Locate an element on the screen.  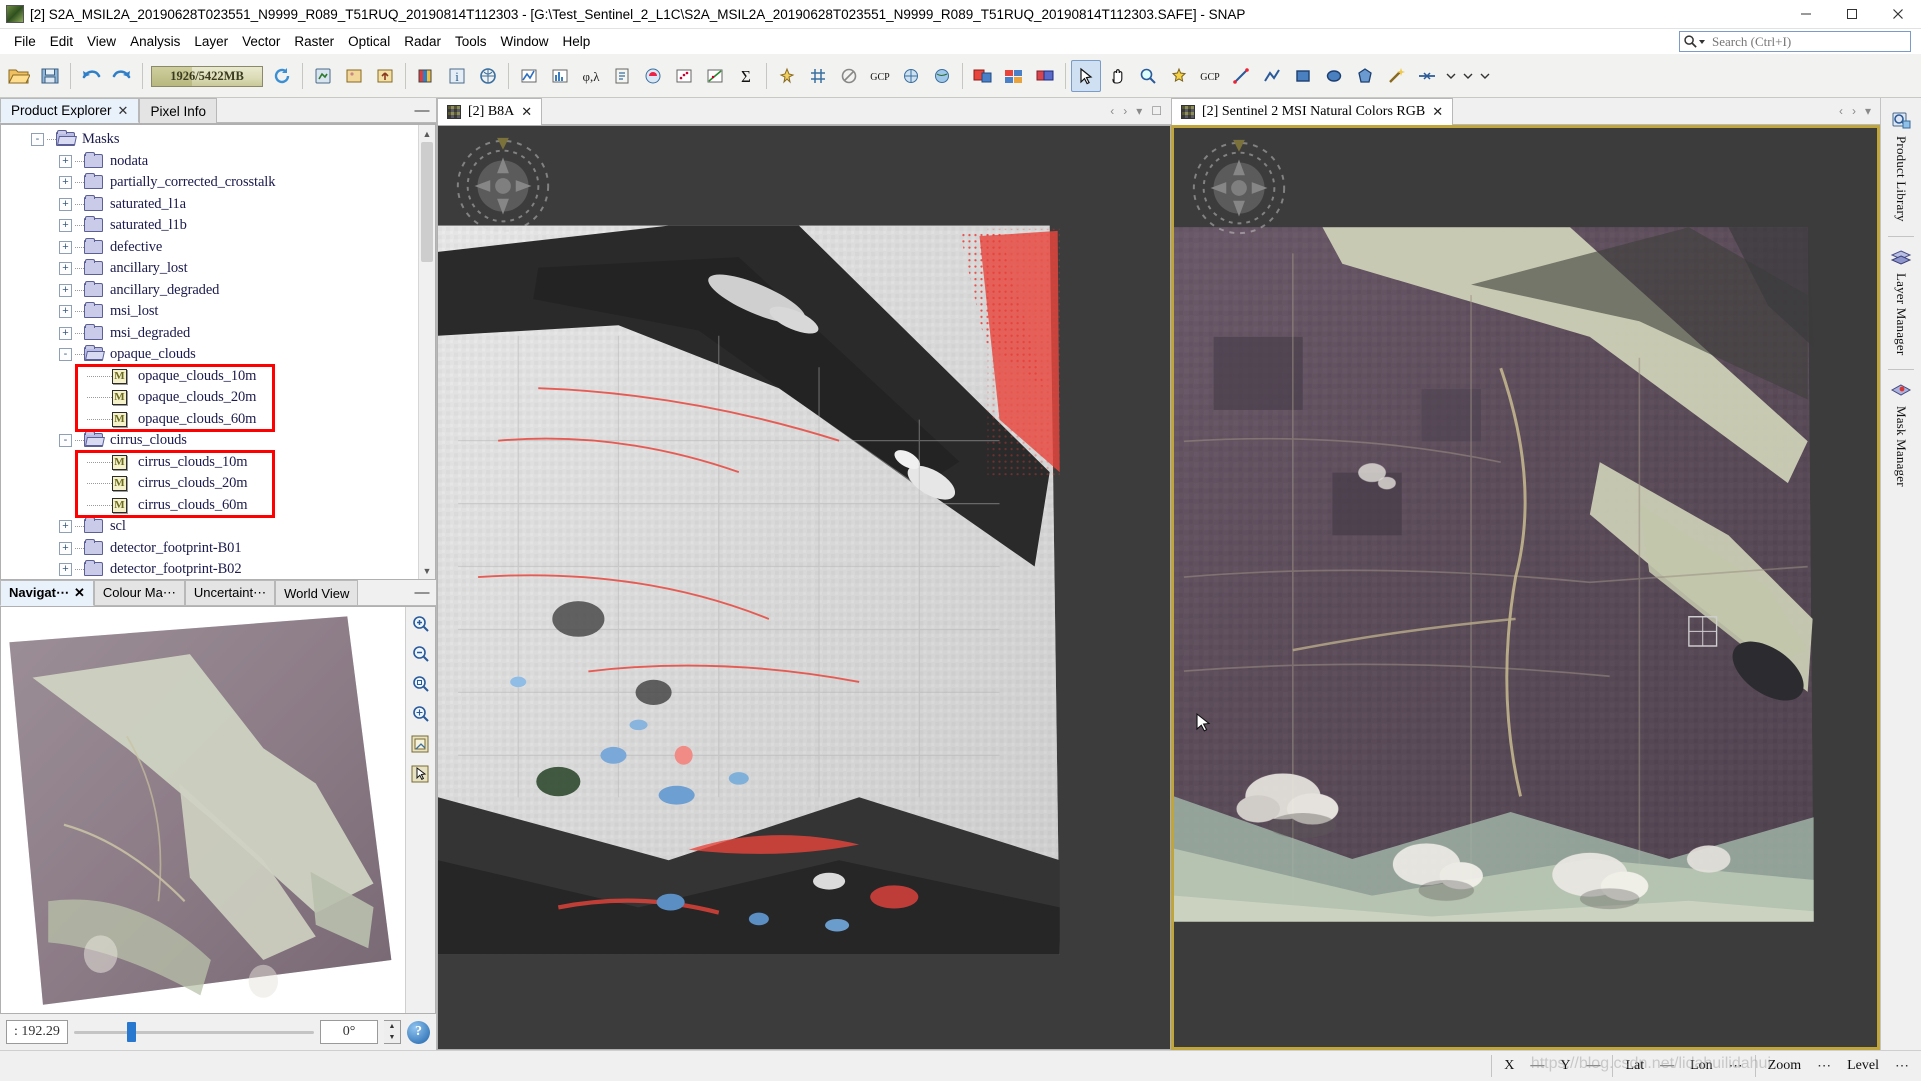
menu-help: Help is located at coordinates (577, 41).